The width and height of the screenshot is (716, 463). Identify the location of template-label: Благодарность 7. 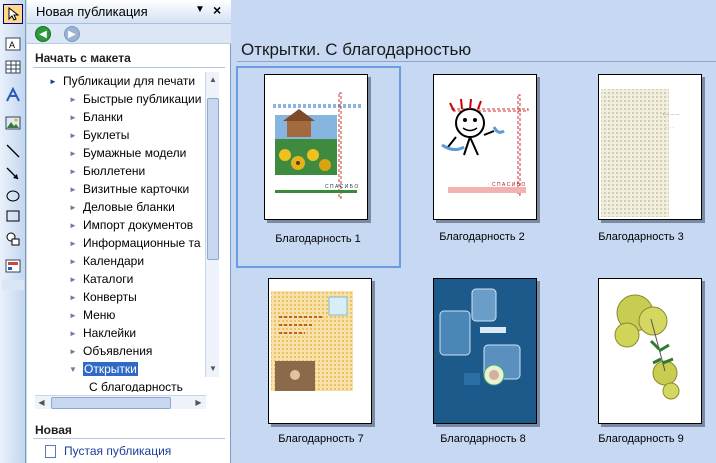
(321, 439).